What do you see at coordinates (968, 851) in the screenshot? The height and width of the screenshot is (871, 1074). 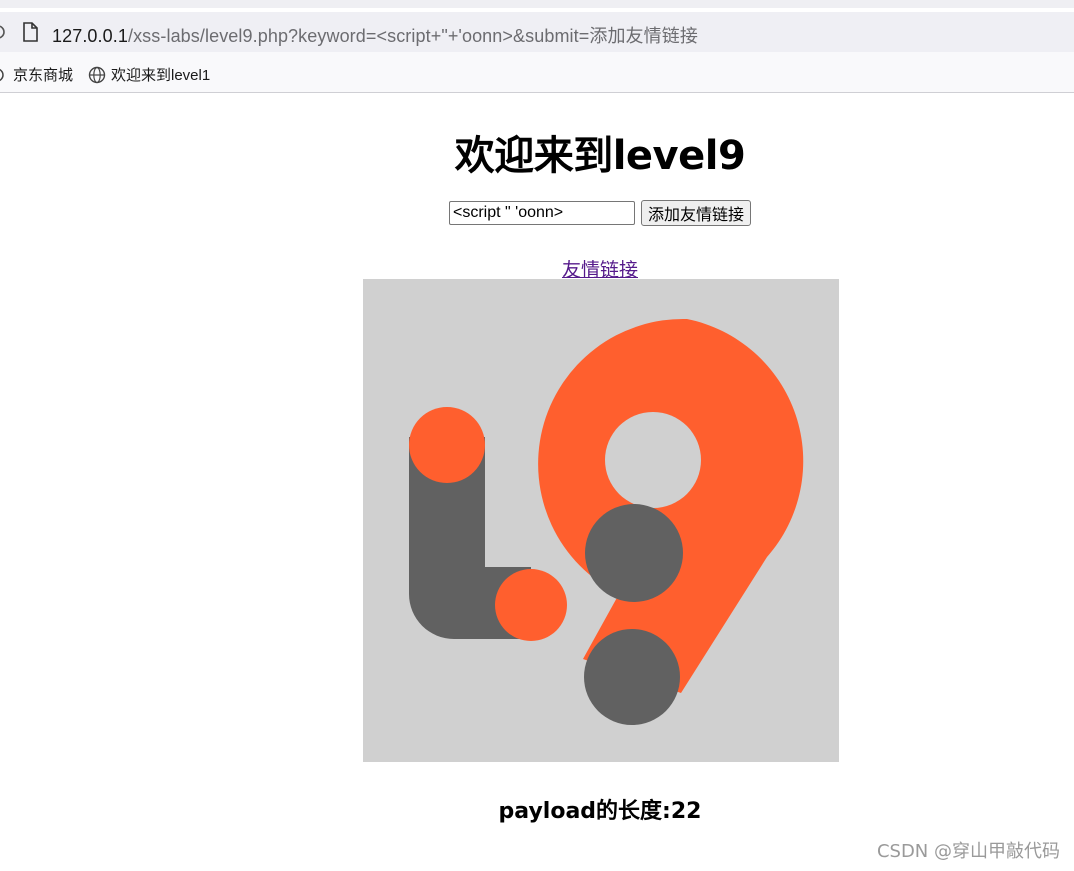 I see `csdn-watermark: CSDN @穿山甲敲代码` at bounding box center [968, 851].